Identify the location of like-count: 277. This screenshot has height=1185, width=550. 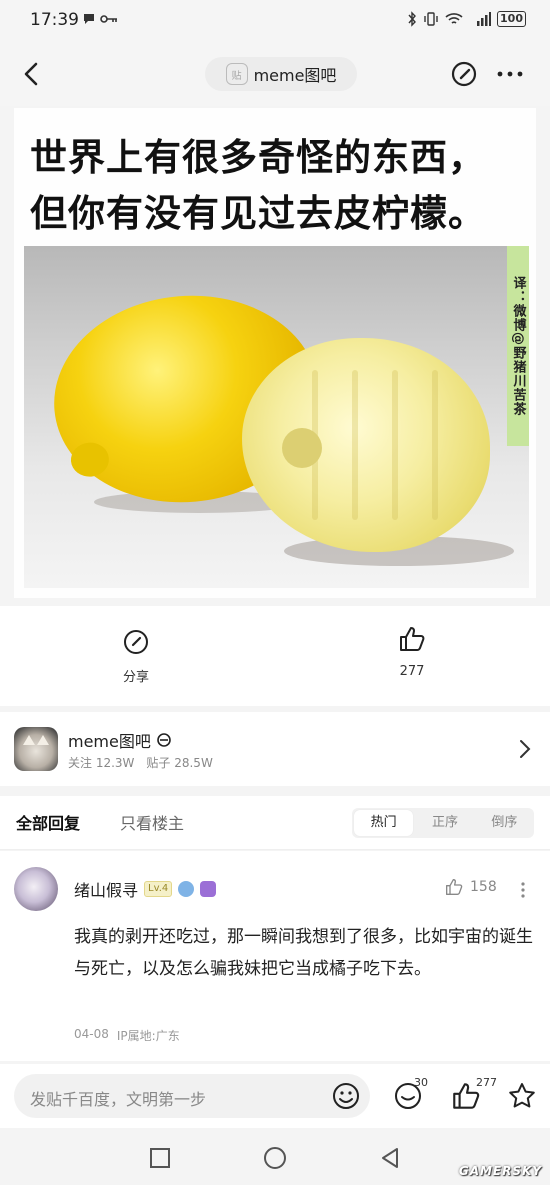
(412, 671).